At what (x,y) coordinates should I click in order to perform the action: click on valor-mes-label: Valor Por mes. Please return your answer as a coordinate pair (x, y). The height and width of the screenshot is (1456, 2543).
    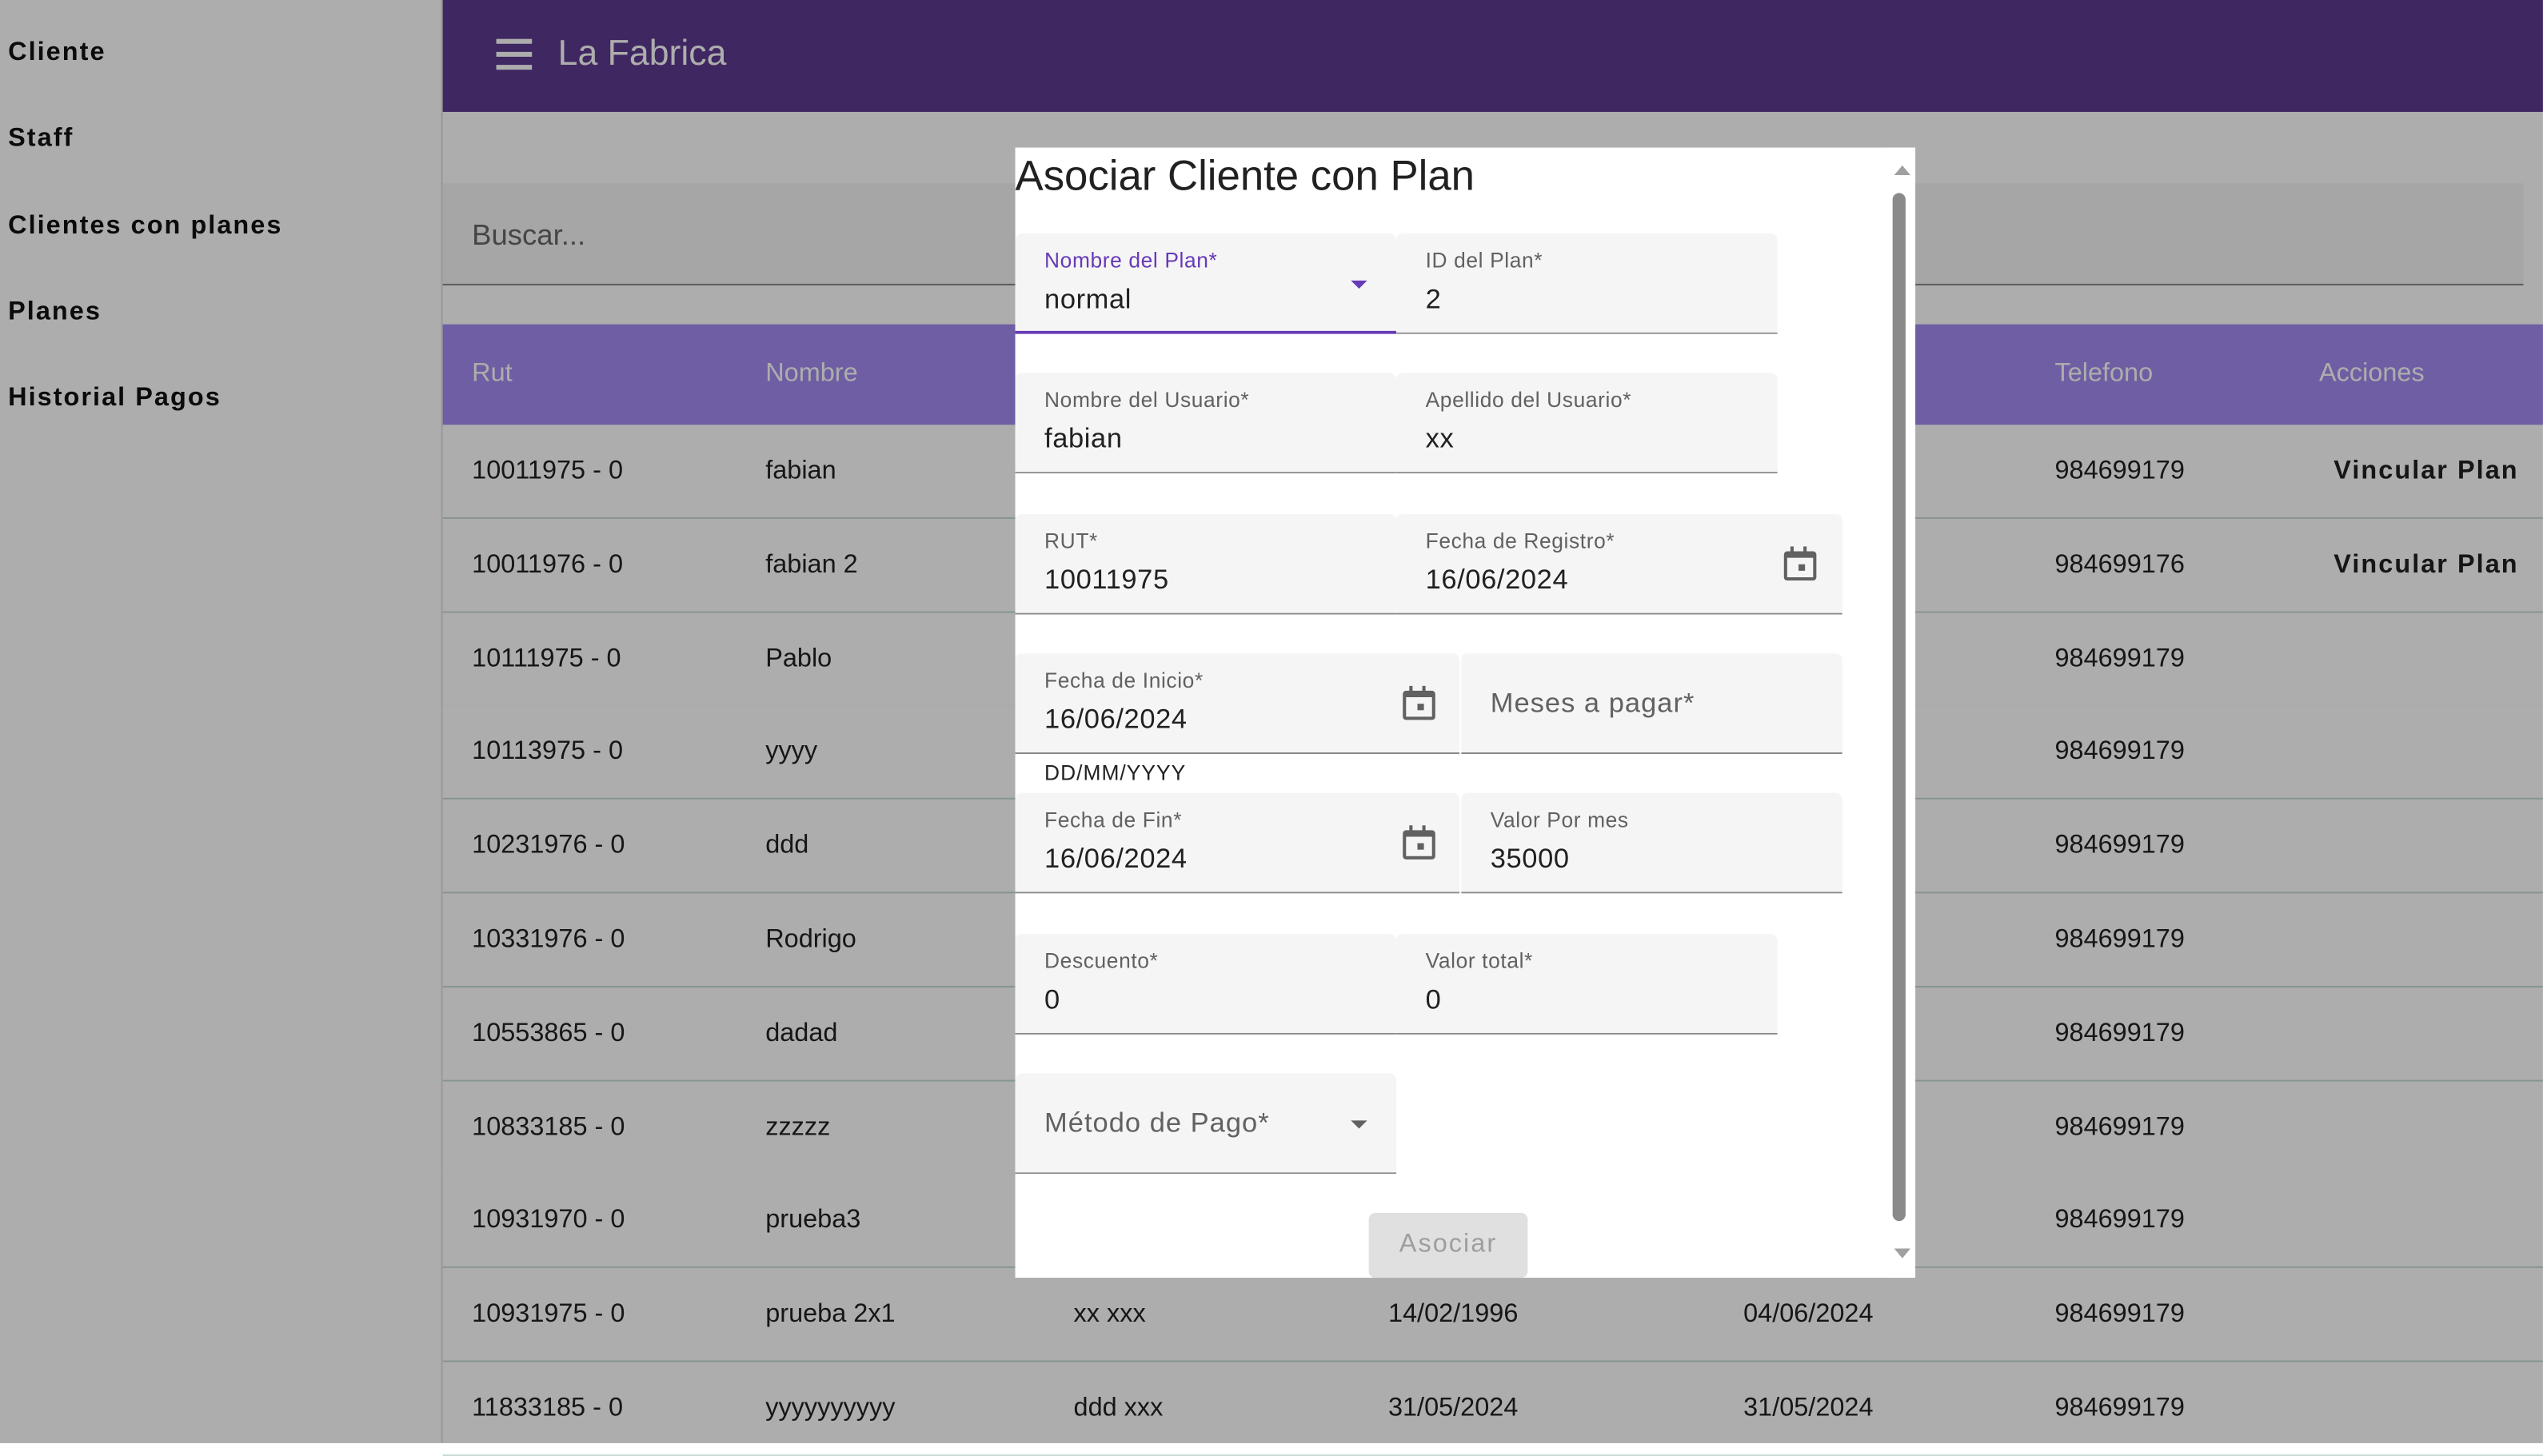
    Looking at the image, I should click on (1559, 819).